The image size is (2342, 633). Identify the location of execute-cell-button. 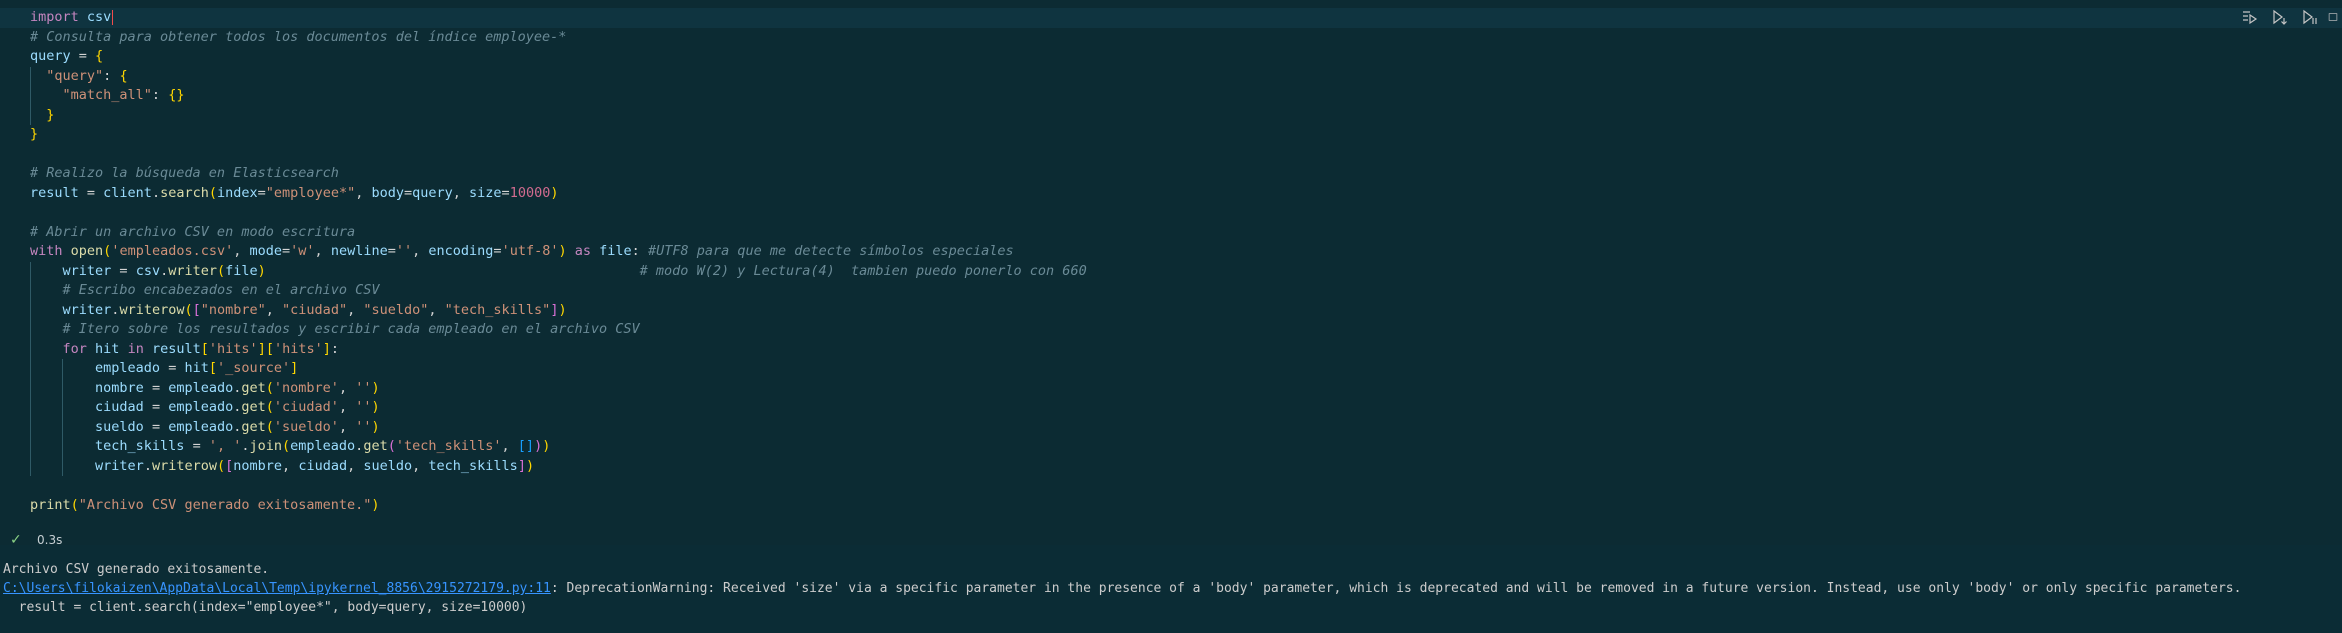
(2310, 17).